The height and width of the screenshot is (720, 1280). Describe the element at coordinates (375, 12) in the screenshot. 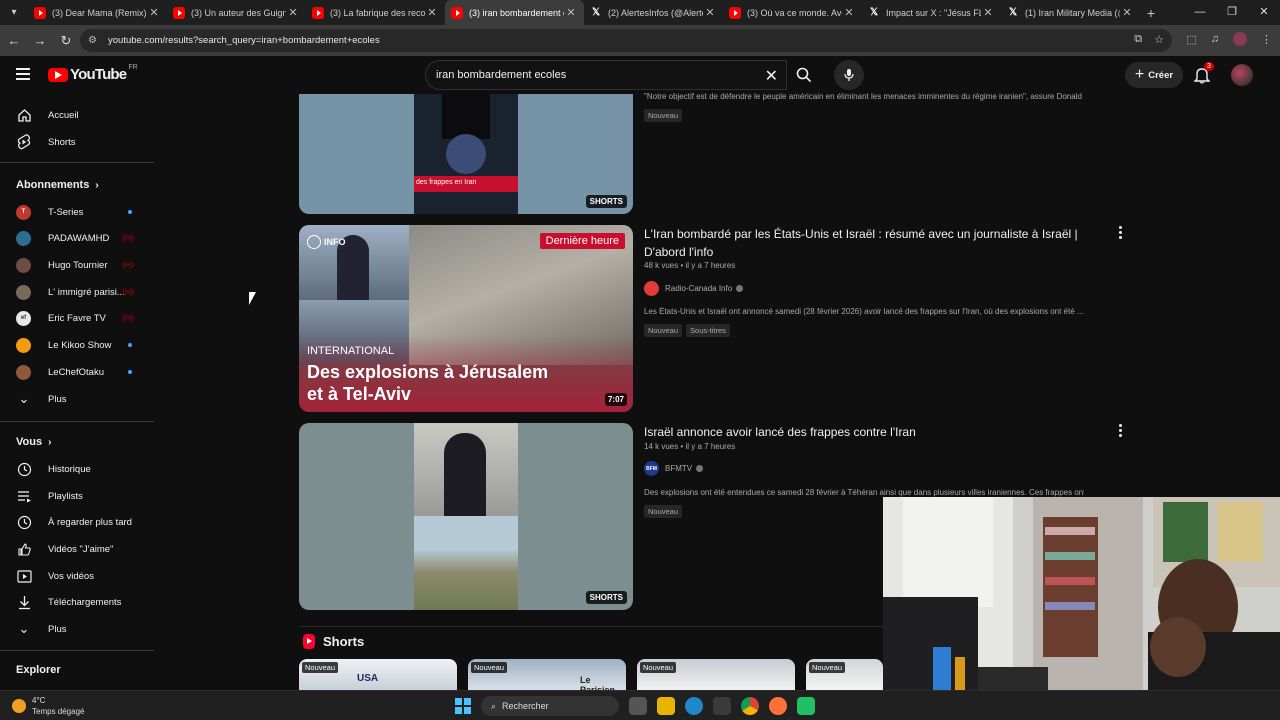

I see `browser-tab: (3) La fabrique des record ✕` at that location.